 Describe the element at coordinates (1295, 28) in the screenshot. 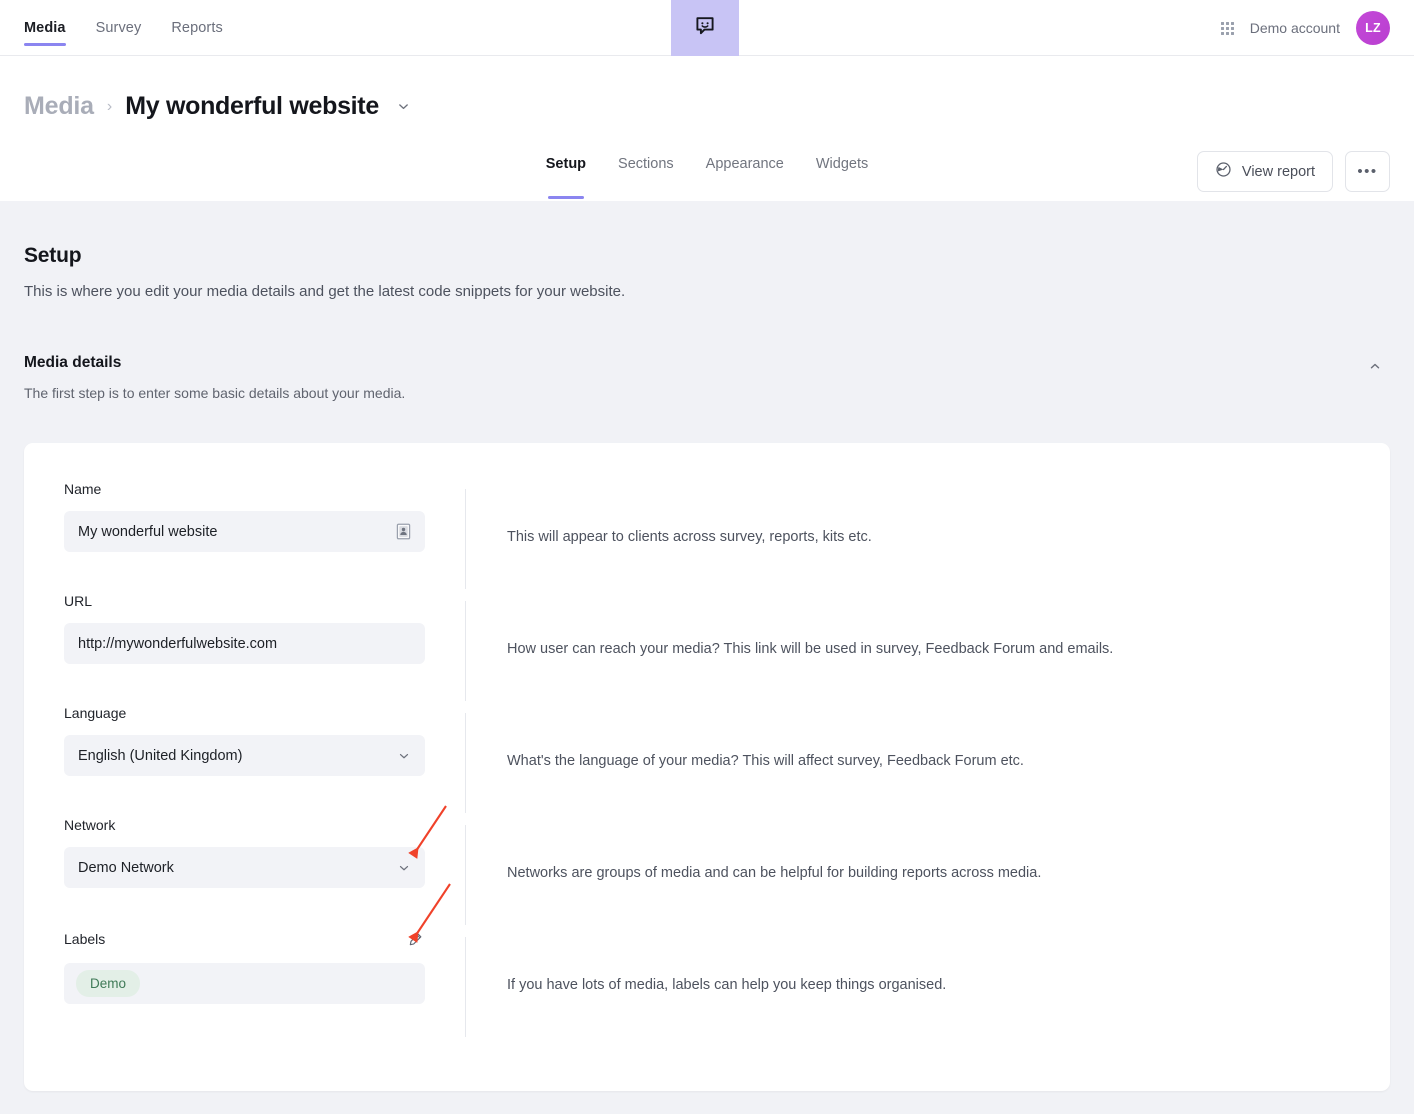

I see `account-switcher: Demo account` at that location.